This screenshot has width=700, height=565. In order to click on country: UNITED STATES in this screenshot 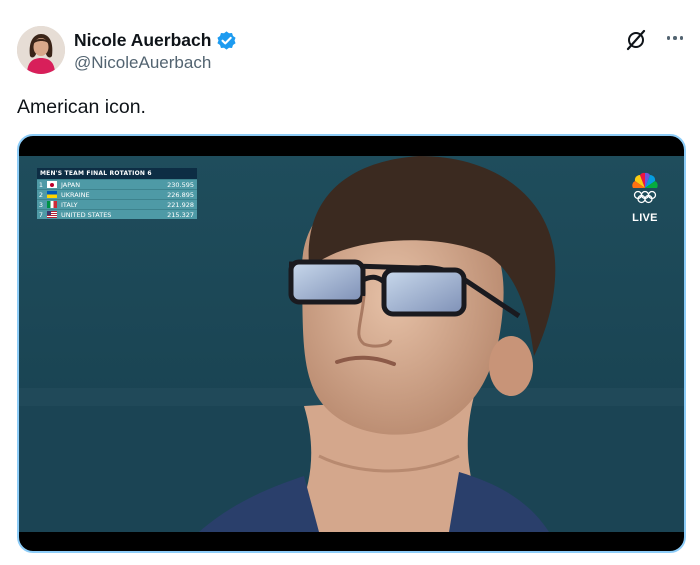, I will do `click(86, 214)`.